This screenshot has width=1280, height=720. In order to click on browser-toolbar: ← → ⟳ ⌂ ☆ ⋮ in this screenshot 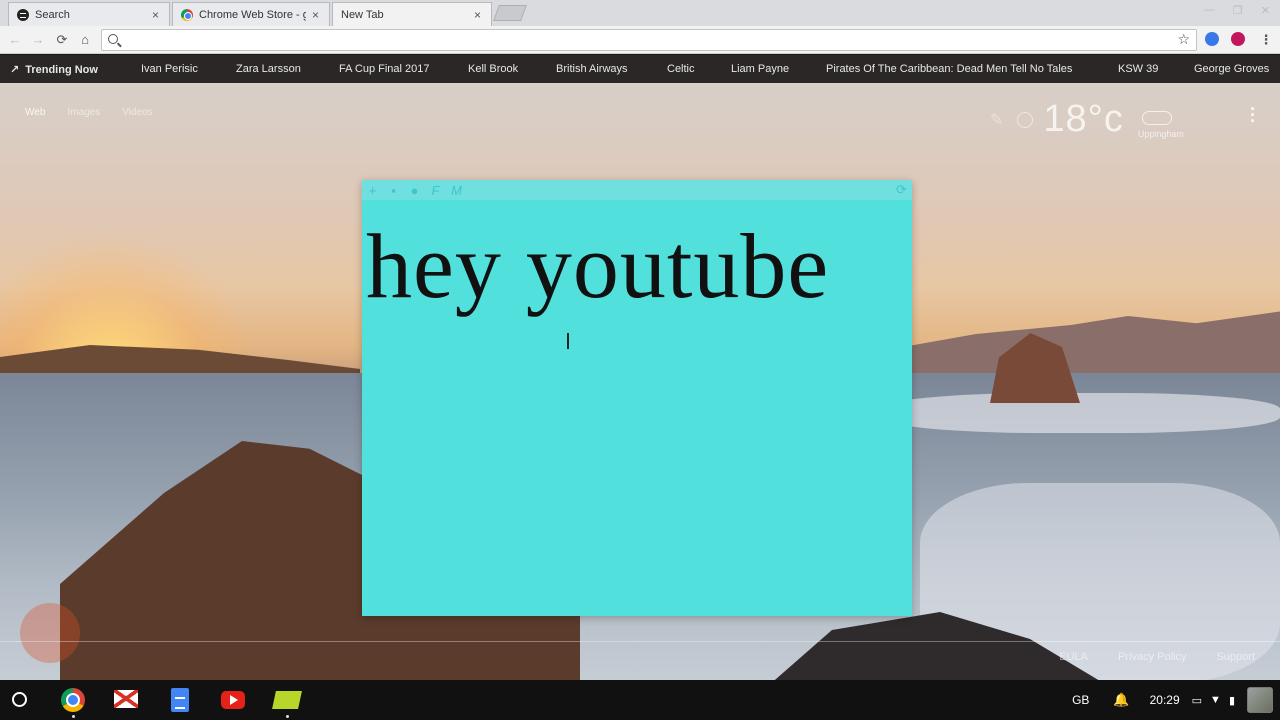, I will do `click(640, 40)`.